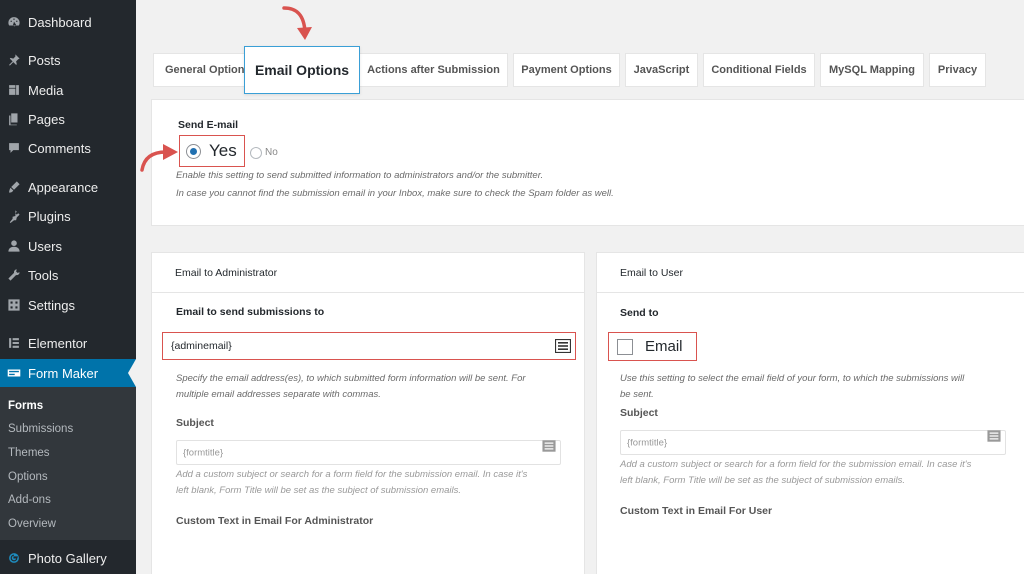 Image resolution: width=1024 pixels, height=574 pixels. Describe the element at coordinates (63, 187) in the screenshot. I see `sidebar-item-label: Appearance` at that location.